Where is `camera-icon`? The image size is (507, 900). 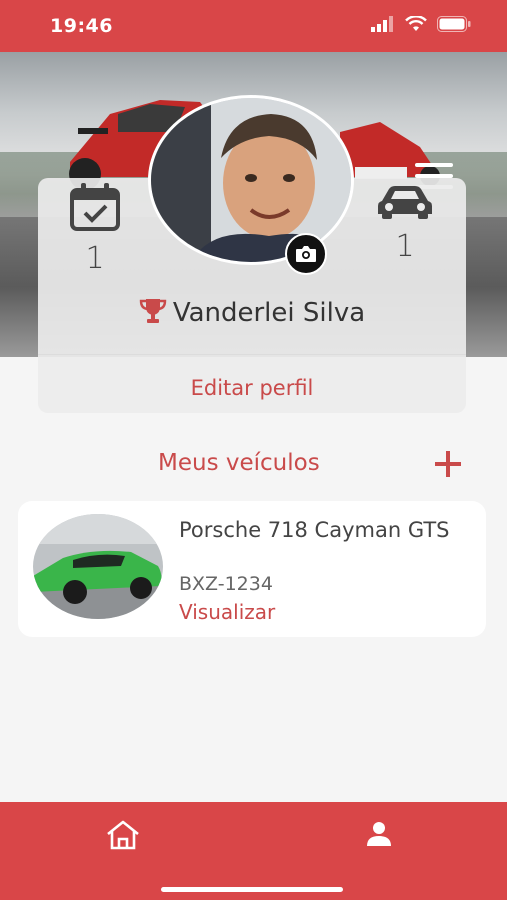
camera-icon is located at coordinates (306, 254).